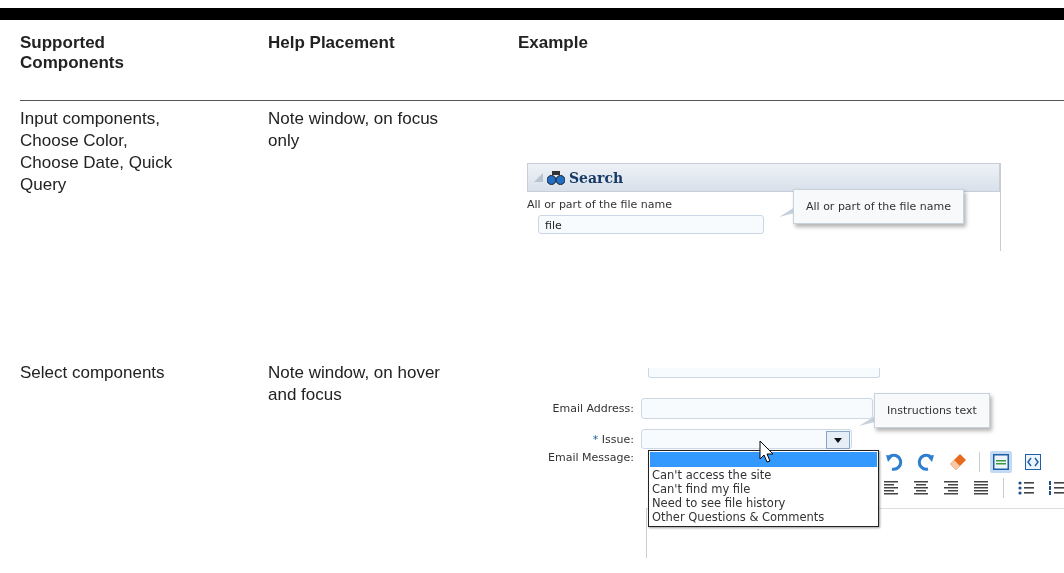 The width and height of the screenshot is (1064, 573). What do you see at coordinates (763, 503) in the screenshot?
I see `dropdown-option: Need to see file history` at bounding box center [763, 503].